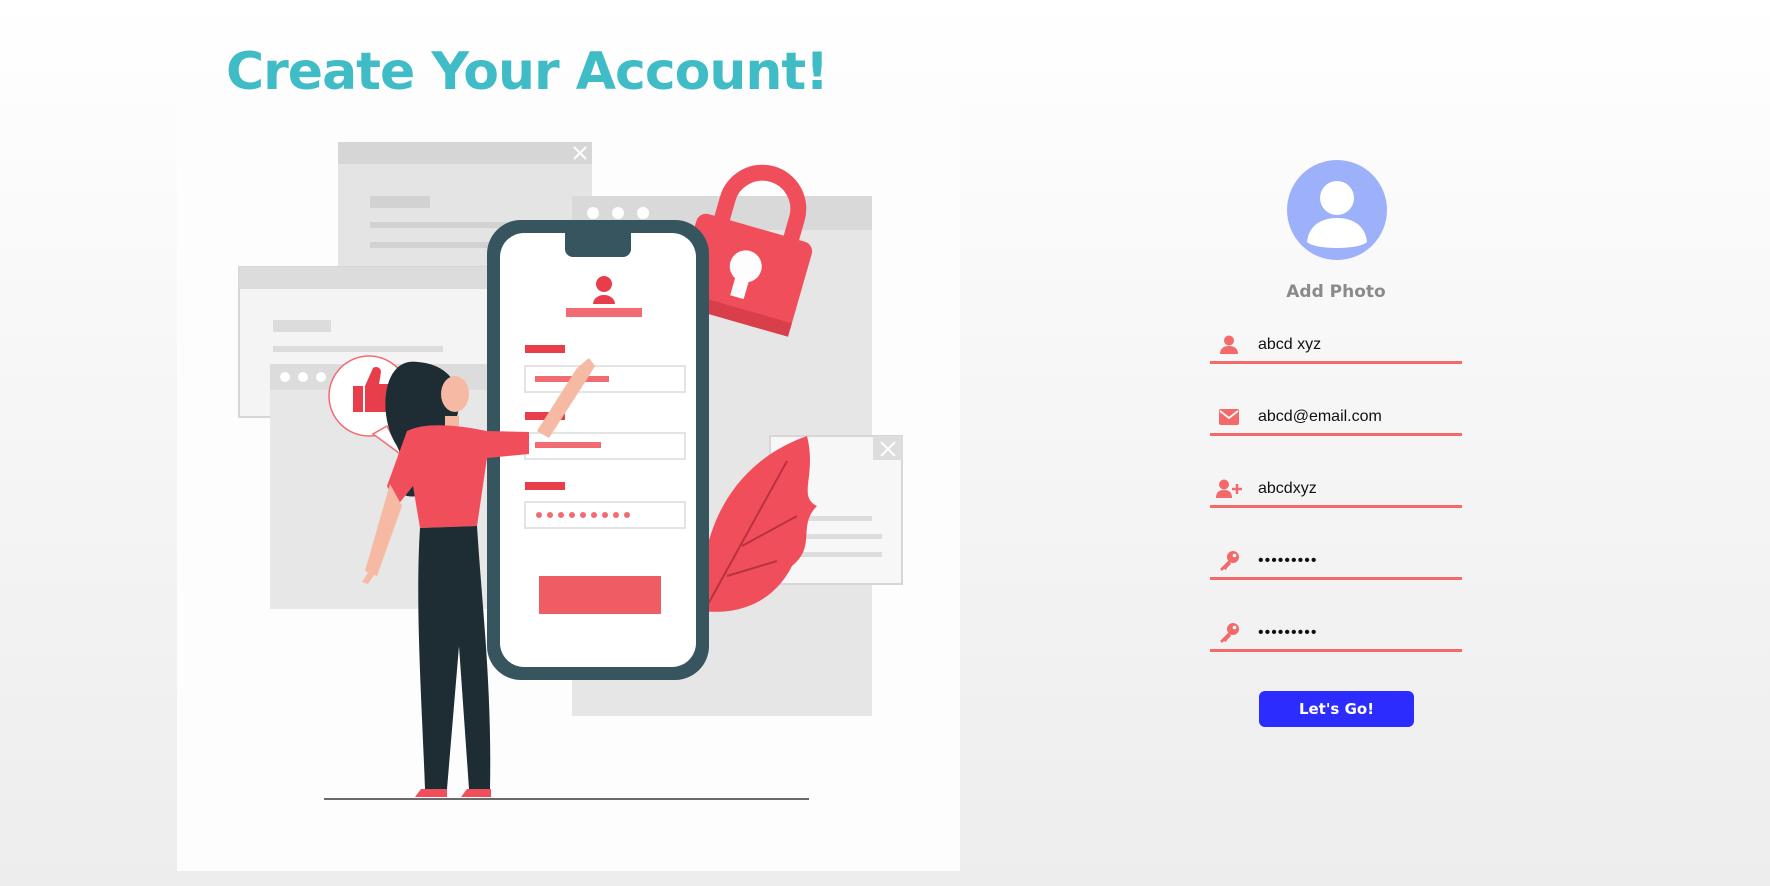  I want to click on password-input, so click(1358, 561).